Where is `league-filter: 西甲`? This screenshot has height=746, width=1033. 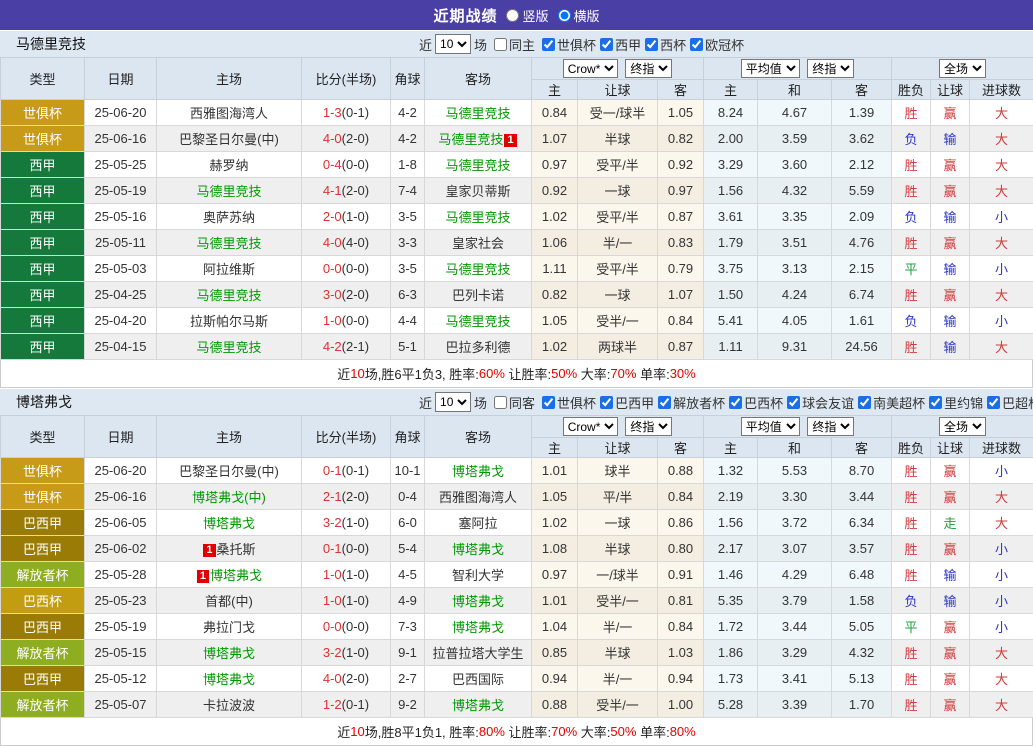
league-filter: 西甲 is located at coordinates (618, 44).